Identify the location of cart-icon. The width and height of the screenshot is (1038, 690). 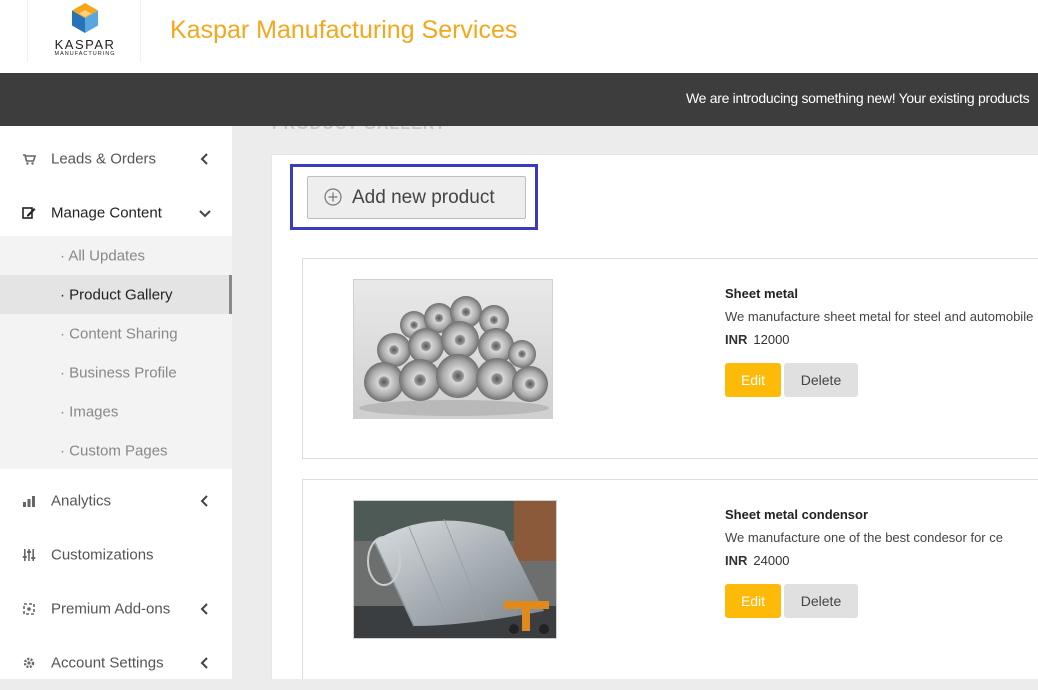
(29, 159).